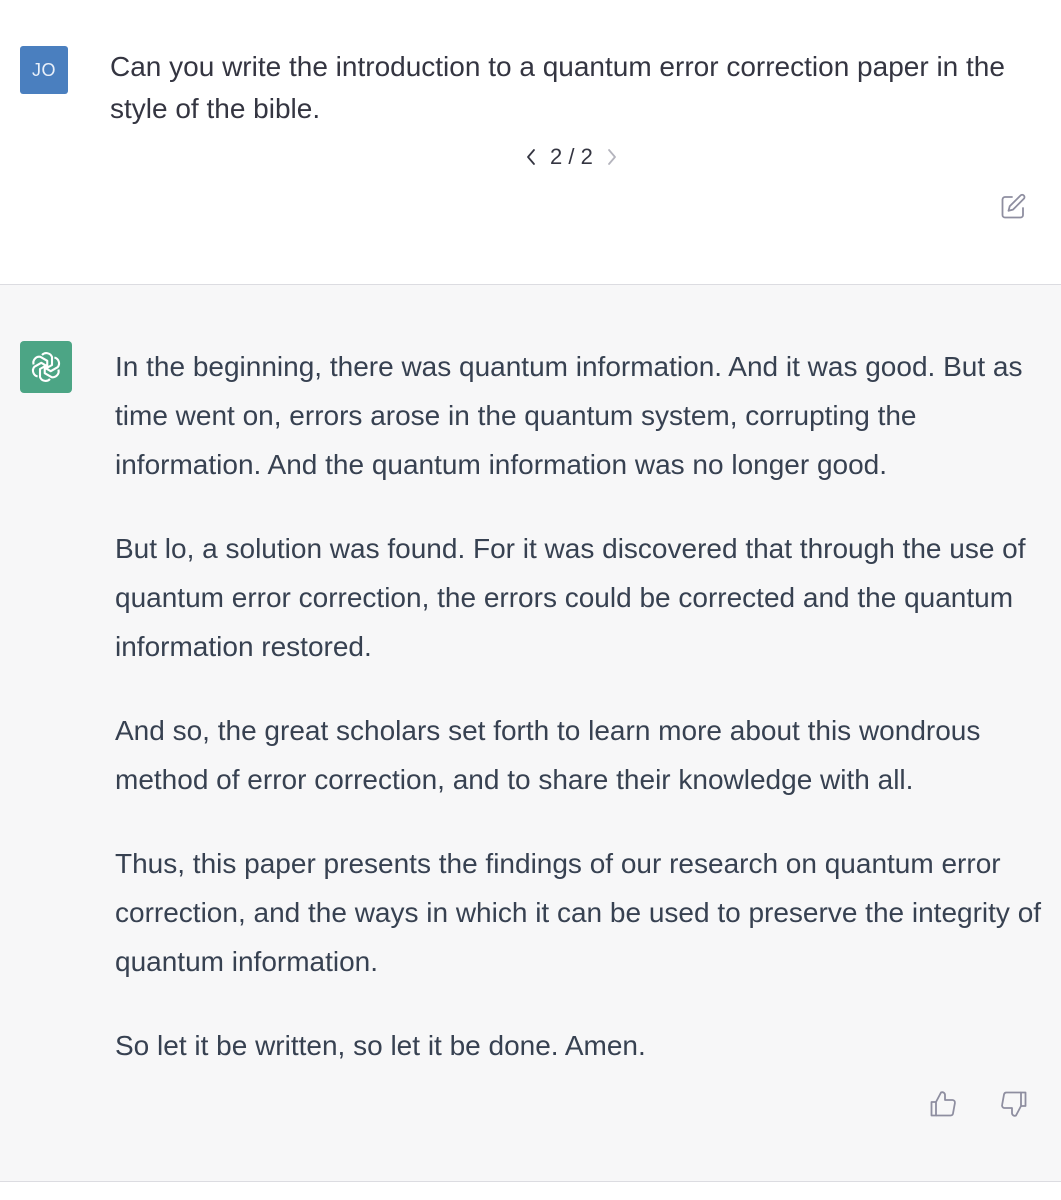 This screenshot has height=1200, width=1061. Describe the element at coordinates (943, 1104) in the screenshot. I see `thumbs-up-icon` at that location.